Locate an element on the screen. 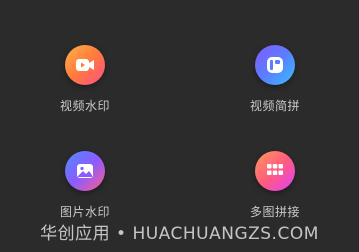  image-icon is located at coordinates (85, 171).